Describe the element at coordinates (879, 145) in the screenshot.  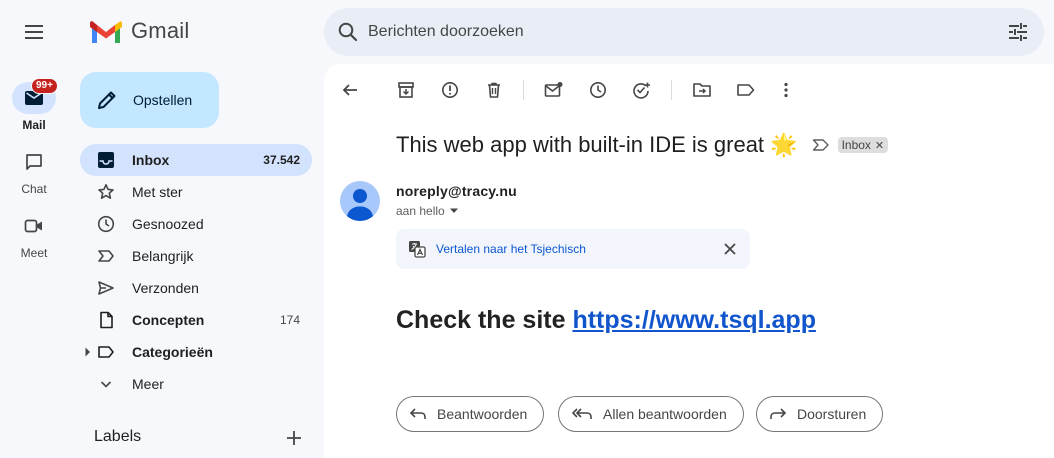
I see `remove-label-icon: ✕` at that location.